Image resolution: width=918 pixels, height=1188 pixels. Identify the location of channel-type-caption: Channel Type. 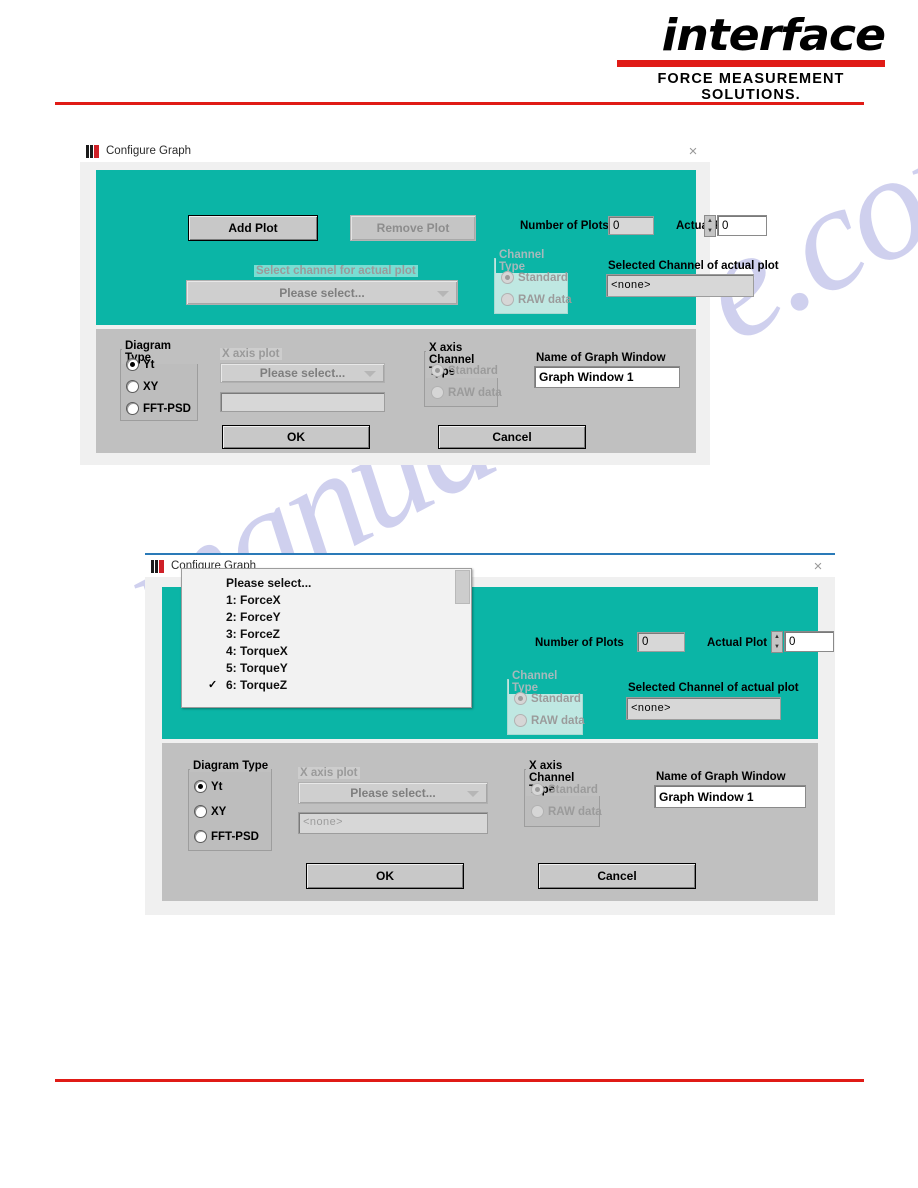
(546, 682).